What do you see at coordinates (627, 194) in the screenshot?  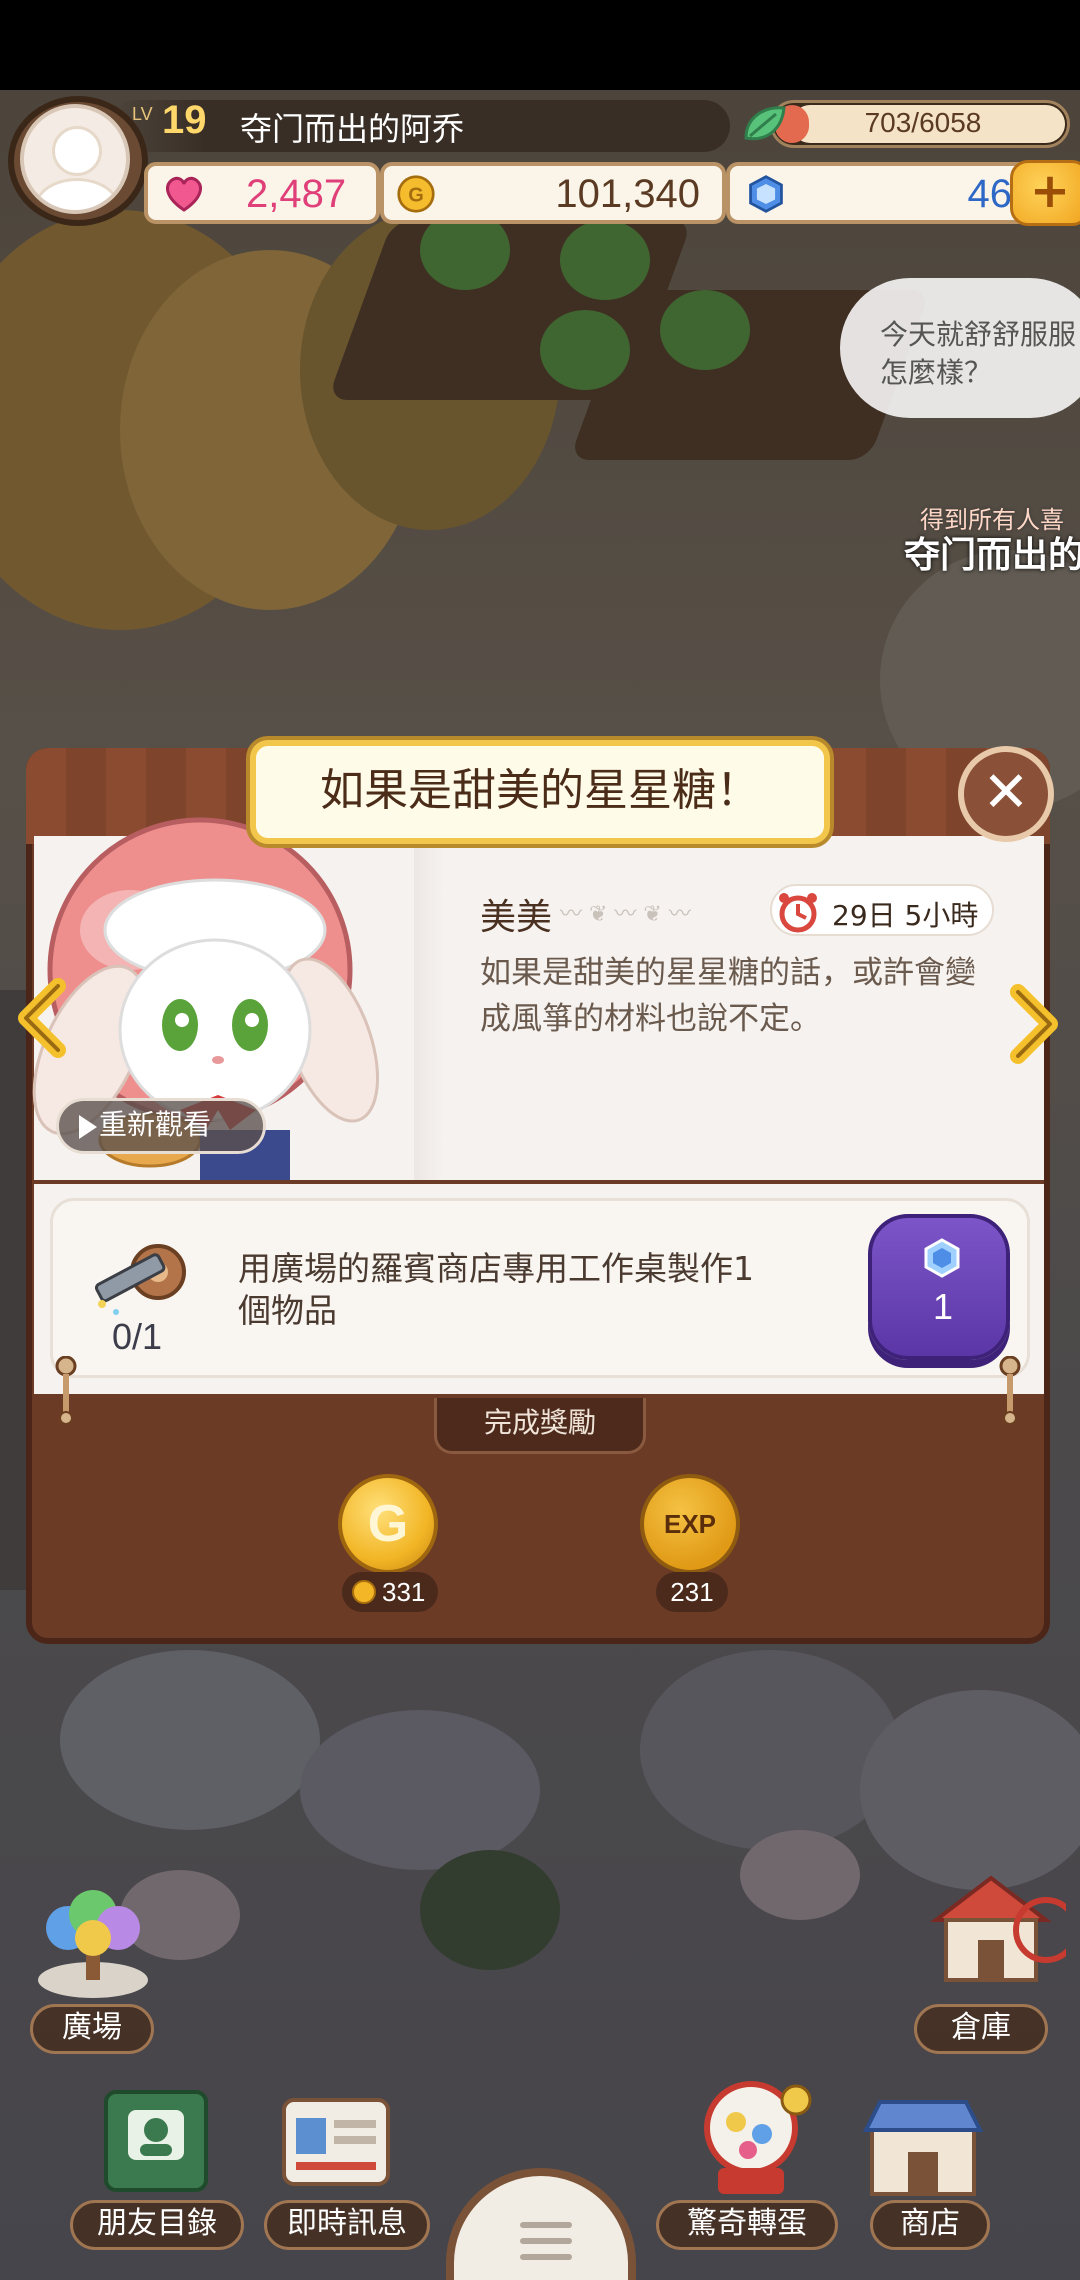 I see `gold-value: 101,340` at bounding box center [627, 194].